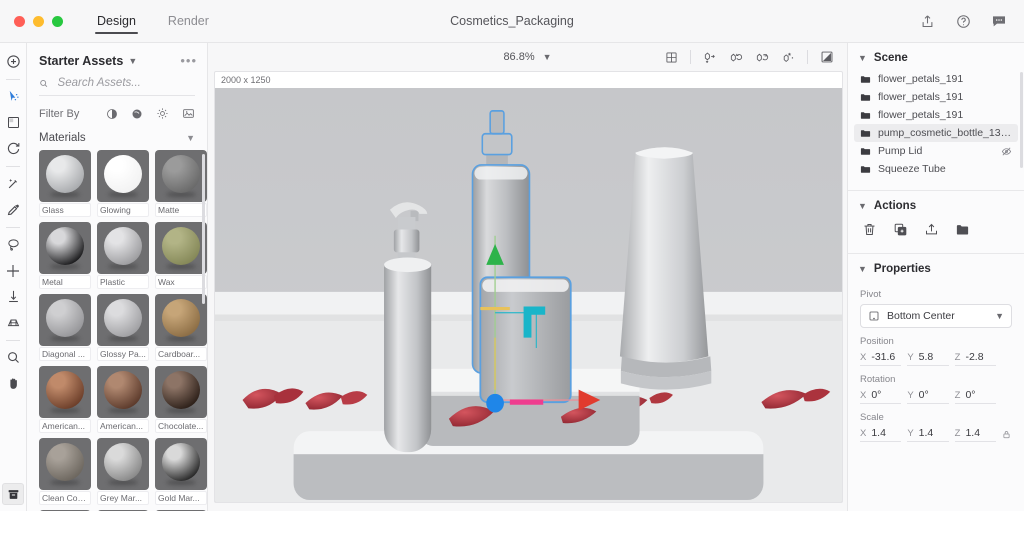  I want to click on rotation-x-field: X 0°, so click(881, 396).